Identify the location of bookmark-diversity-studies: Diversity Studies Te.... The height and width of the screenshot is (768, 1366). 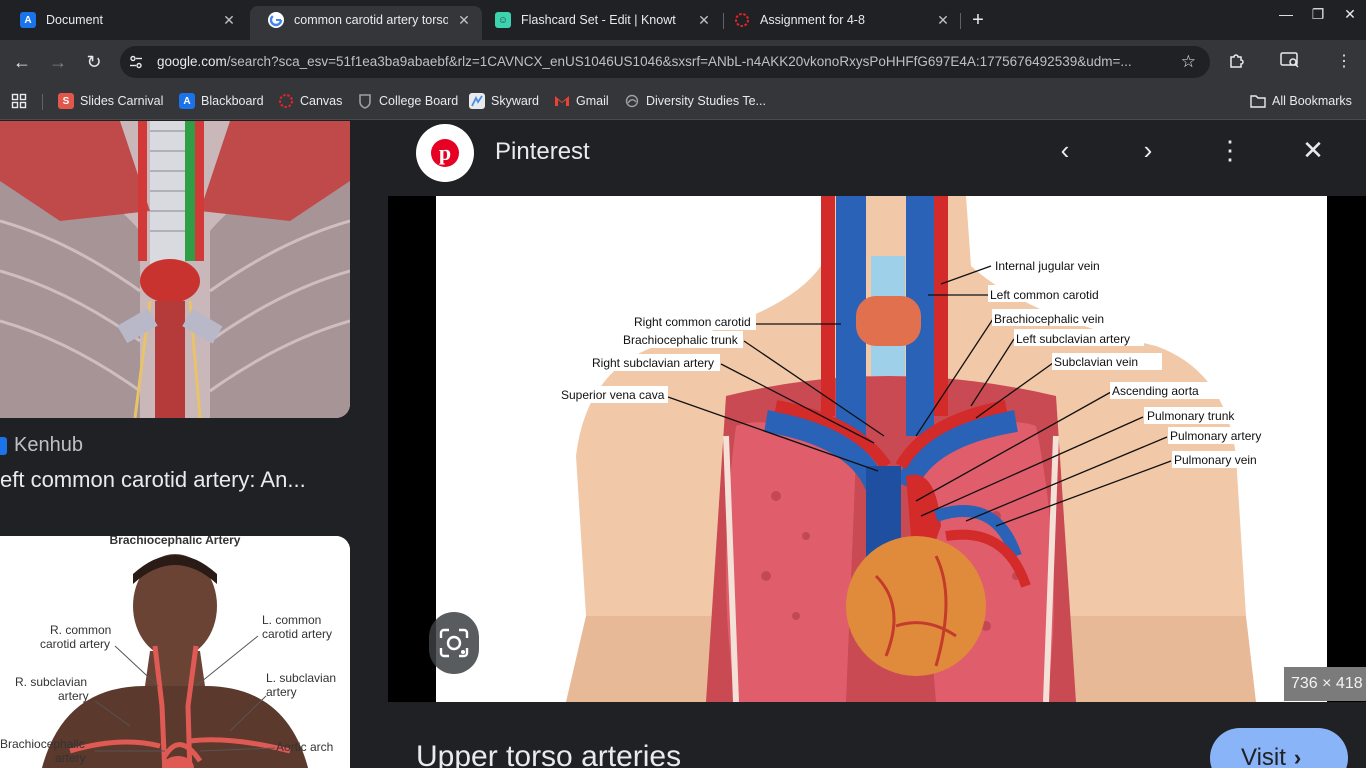
(695, 101).